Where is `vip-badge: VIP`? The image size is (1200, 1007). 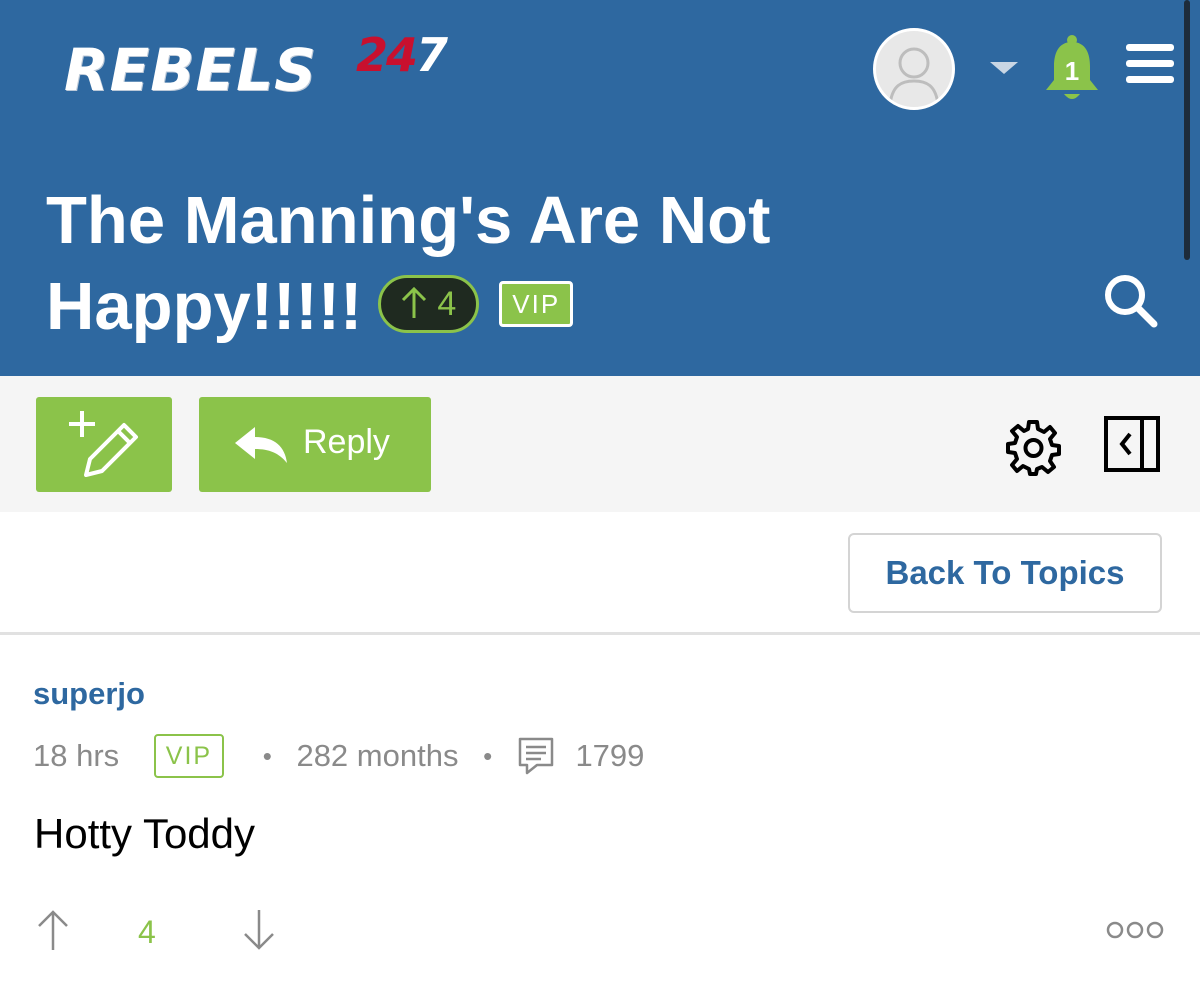
vip-badge: VIP is located at coordinates (536, 304).